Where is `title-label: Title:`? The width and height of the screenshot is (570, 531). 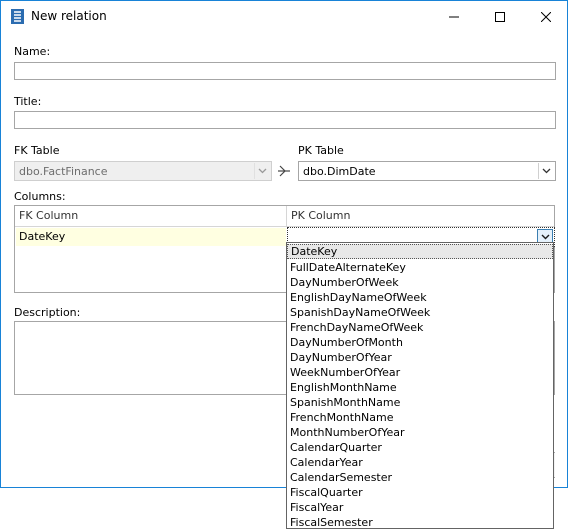
title-label: Title: is located at coordinates (28, 101).